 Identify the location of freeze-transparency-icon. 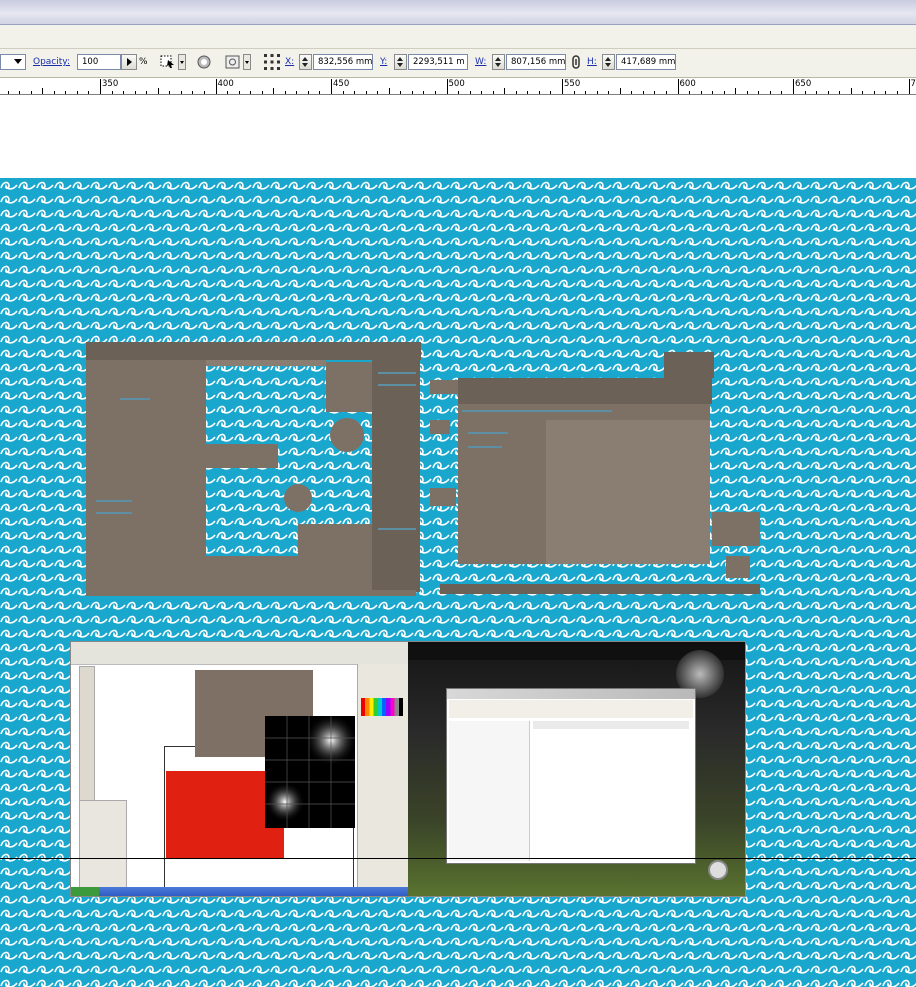
(204, 62).